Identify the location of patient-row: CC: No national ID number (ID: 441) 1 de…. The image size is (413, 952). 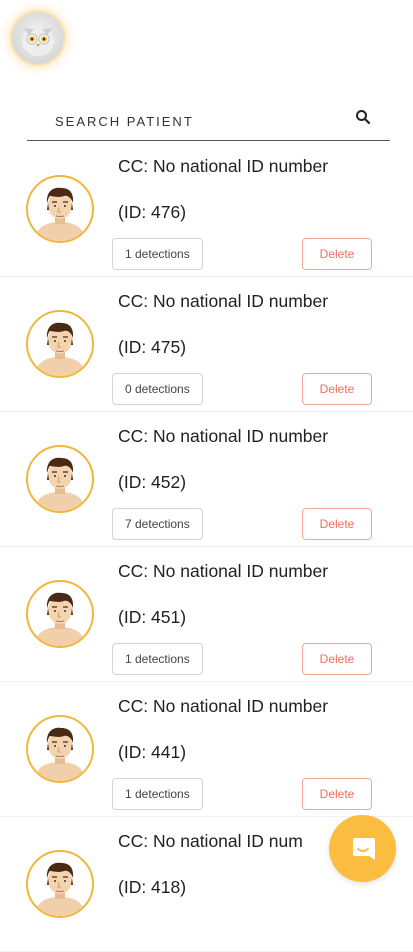
(206, 749).